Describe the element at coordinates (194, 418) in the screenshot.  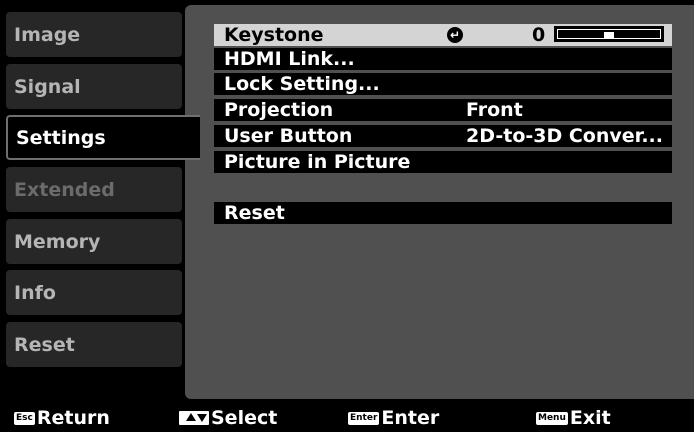
I see `arrow-keys-icon` at that location.